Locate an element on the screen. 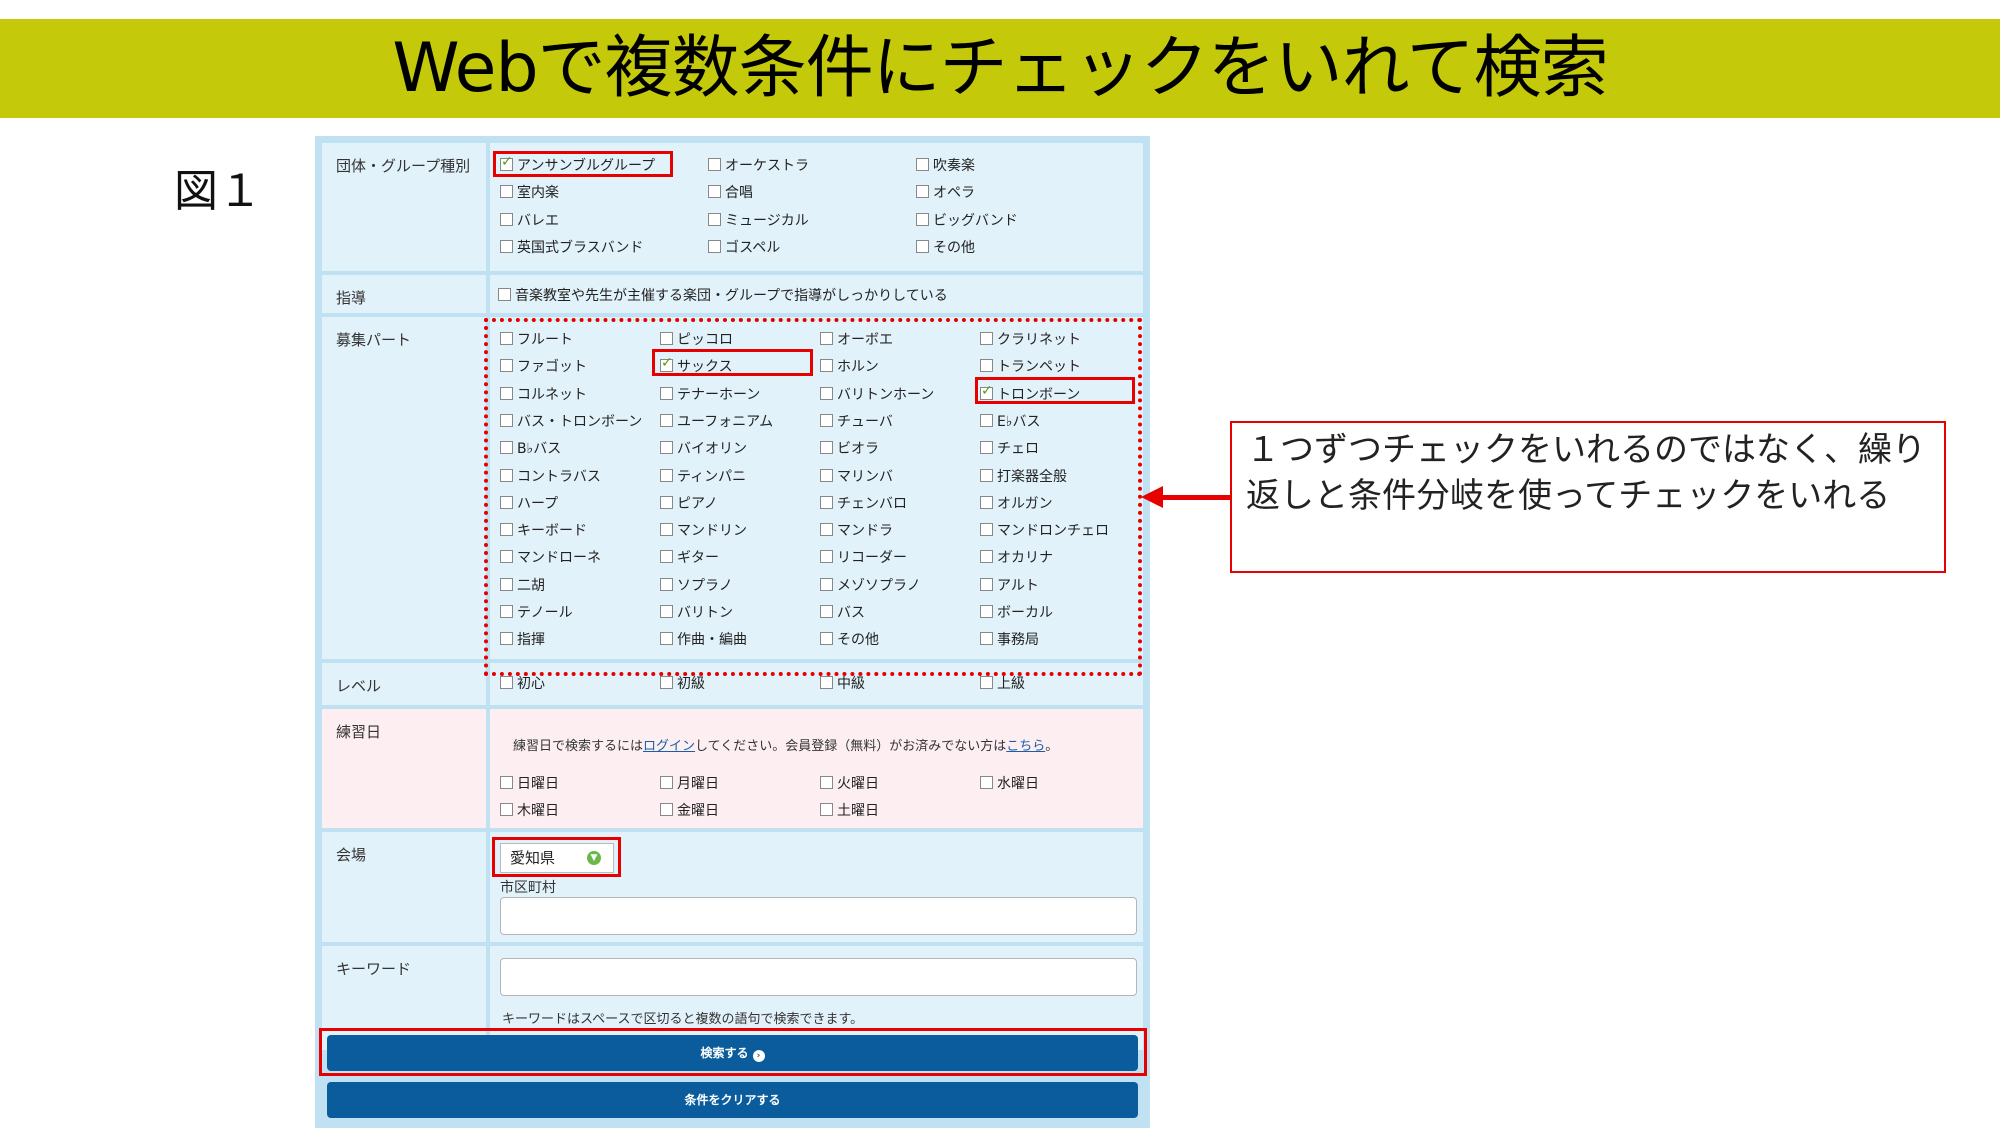 The image size is (2000, 1128). group-type-option-label: オペラ is located at coordinates (954, 193).